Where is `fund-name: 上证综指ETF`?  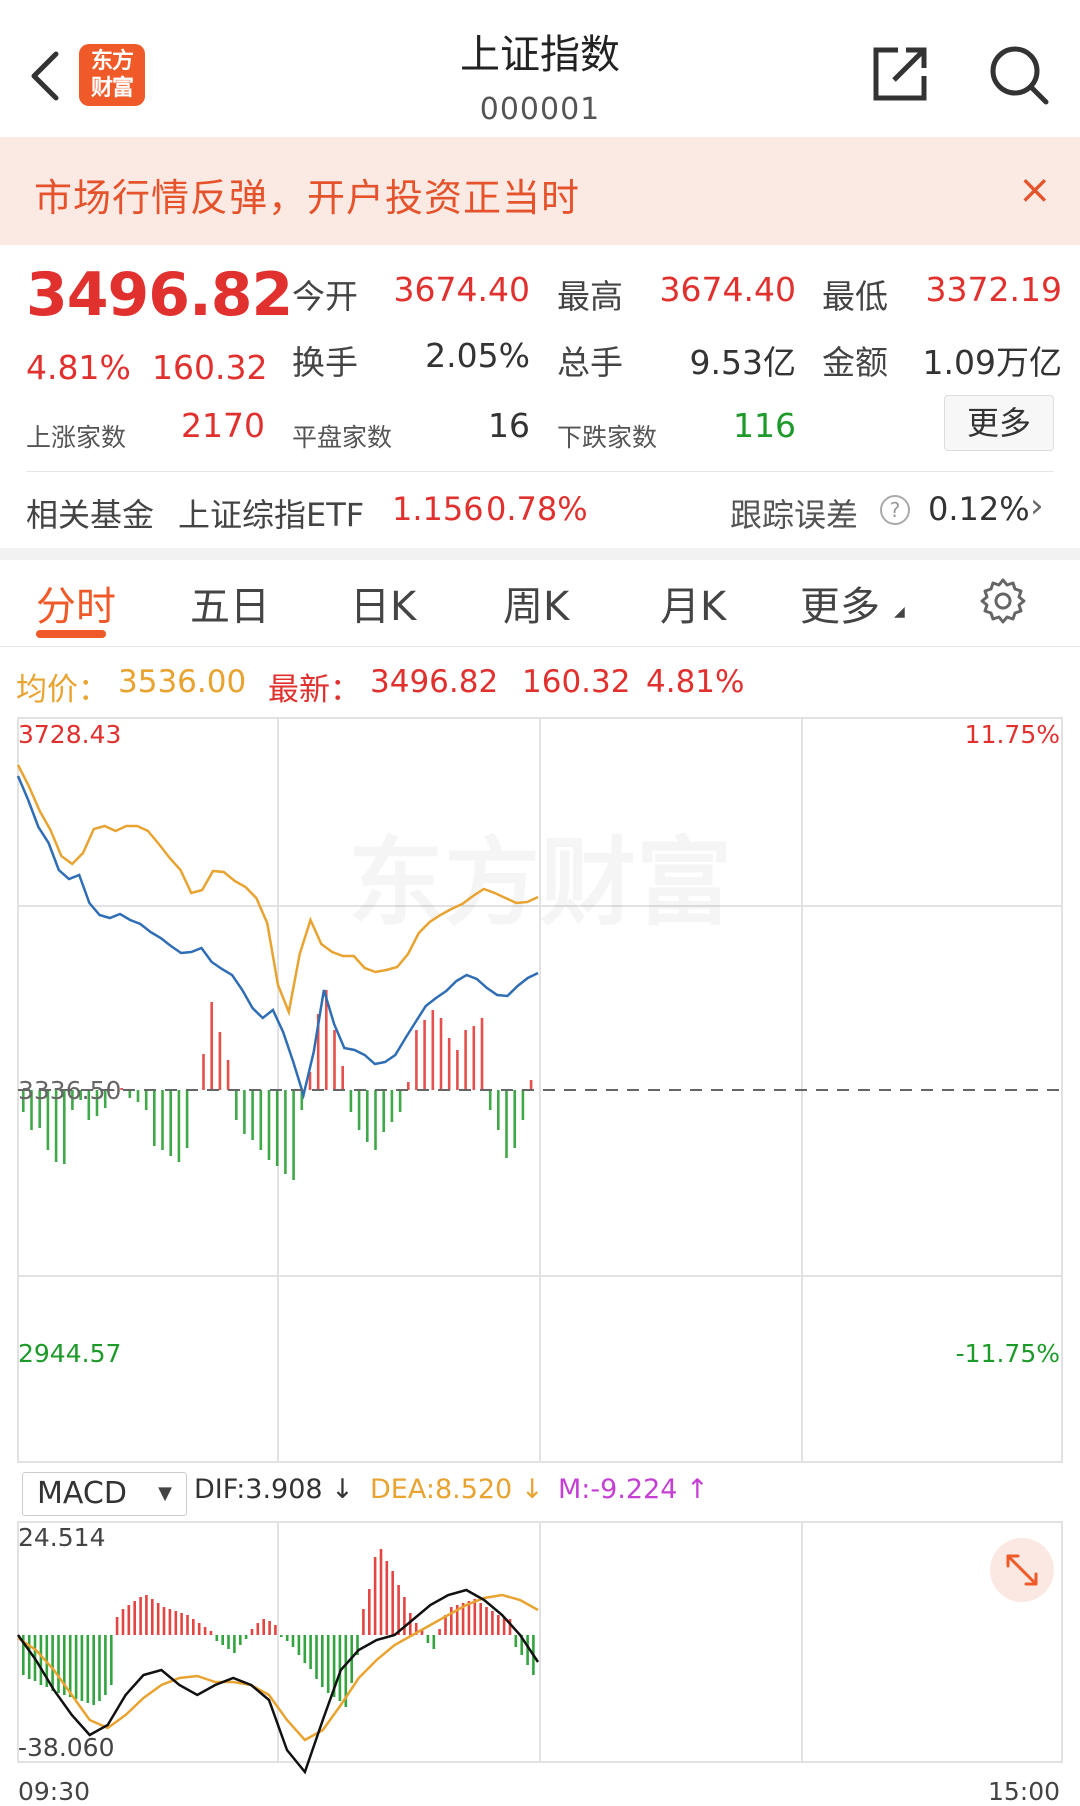 fund-name: 上证综指ETF is located at coordinates (271, 513).